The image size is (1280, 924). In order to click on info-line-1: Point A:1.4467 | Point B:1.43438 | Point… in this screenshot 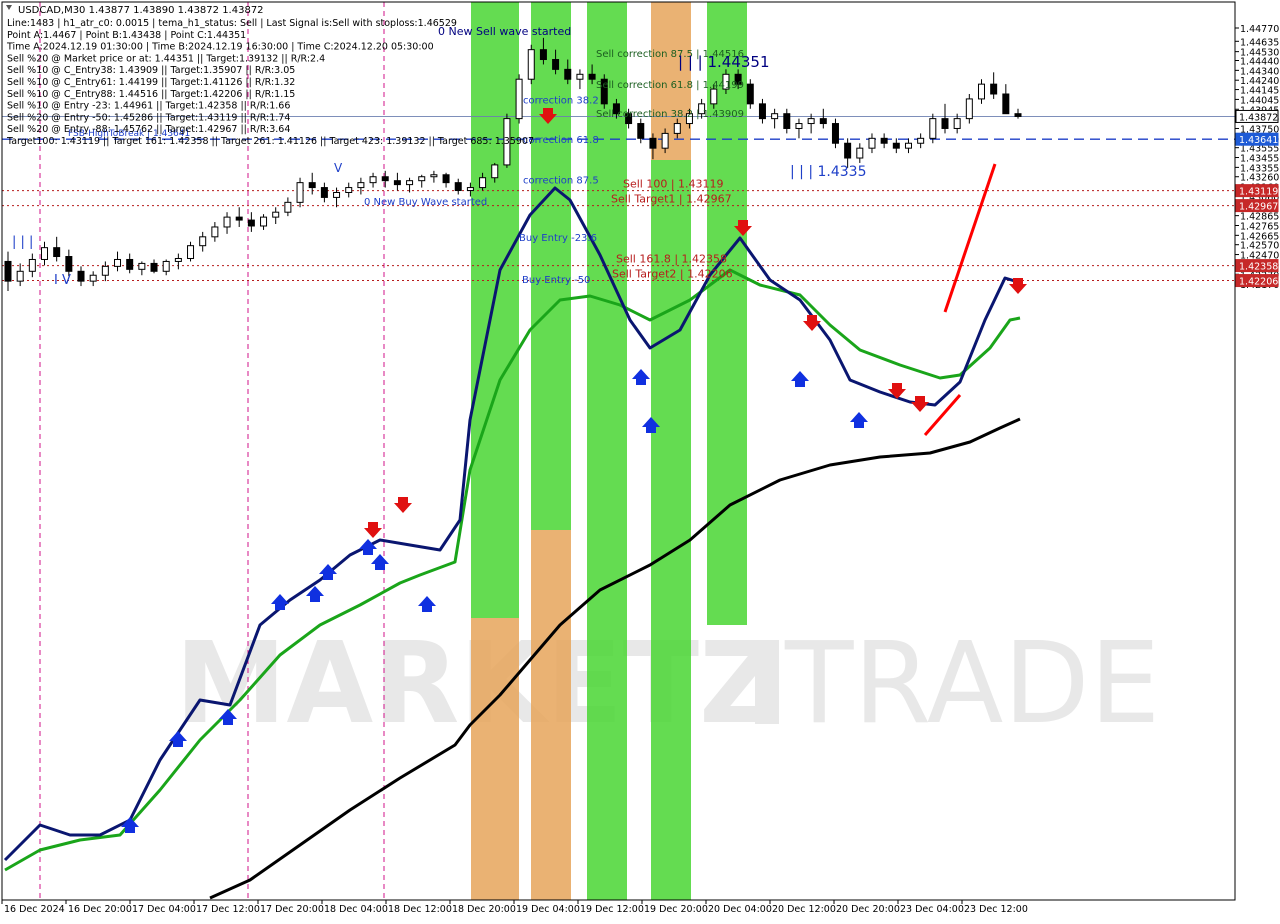, I will do `click(126, 35)`.